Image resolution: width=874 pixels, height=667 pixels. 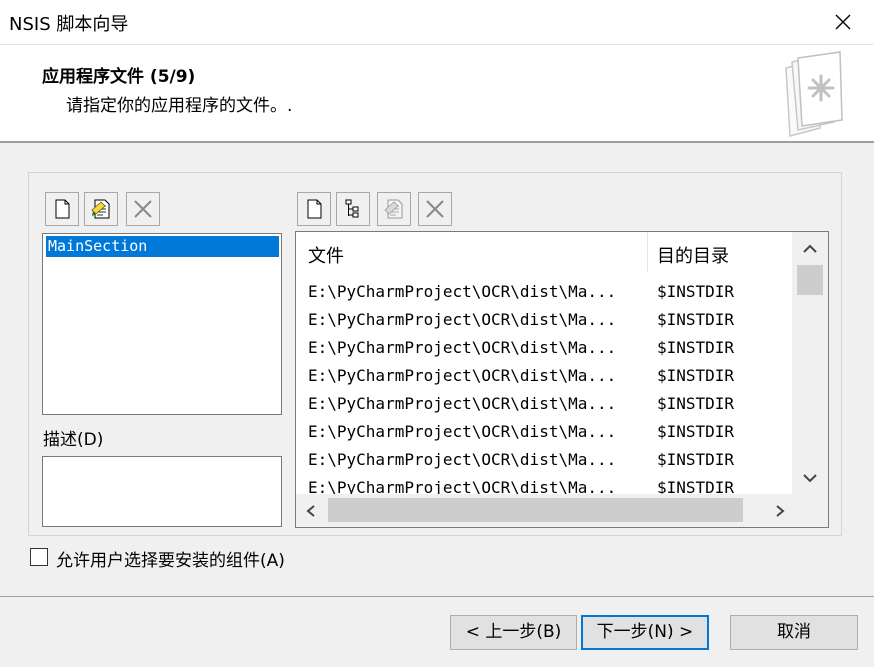 I want to click on delete-section-button, so click(x=143, y=209).